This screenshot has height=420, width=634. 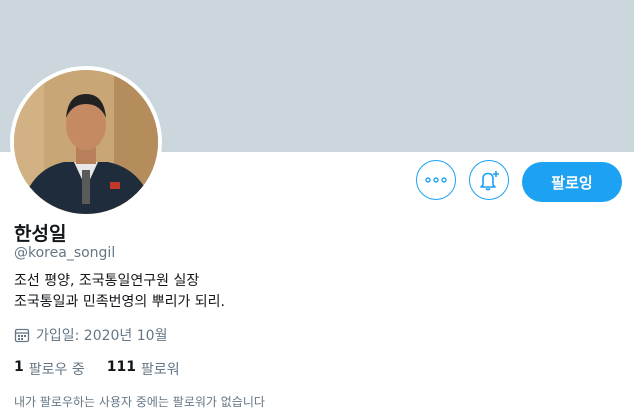 What do you see at coordinates (572, 182) in the screenshot?
I see `following-button: 팔로잉` at bounding box center [572, 182].